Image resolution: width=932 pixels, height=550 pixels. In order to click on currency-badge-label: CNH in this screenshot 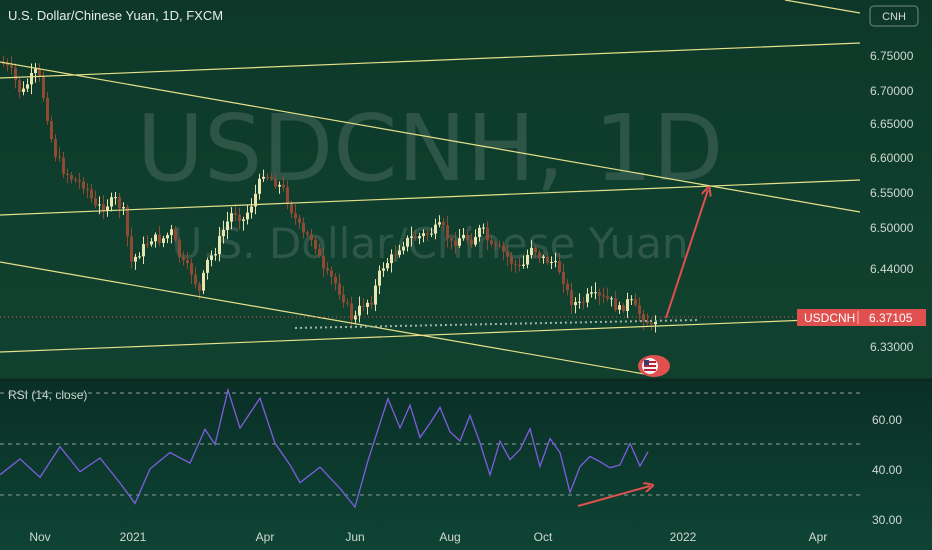, I will do `click(894, 17)`.